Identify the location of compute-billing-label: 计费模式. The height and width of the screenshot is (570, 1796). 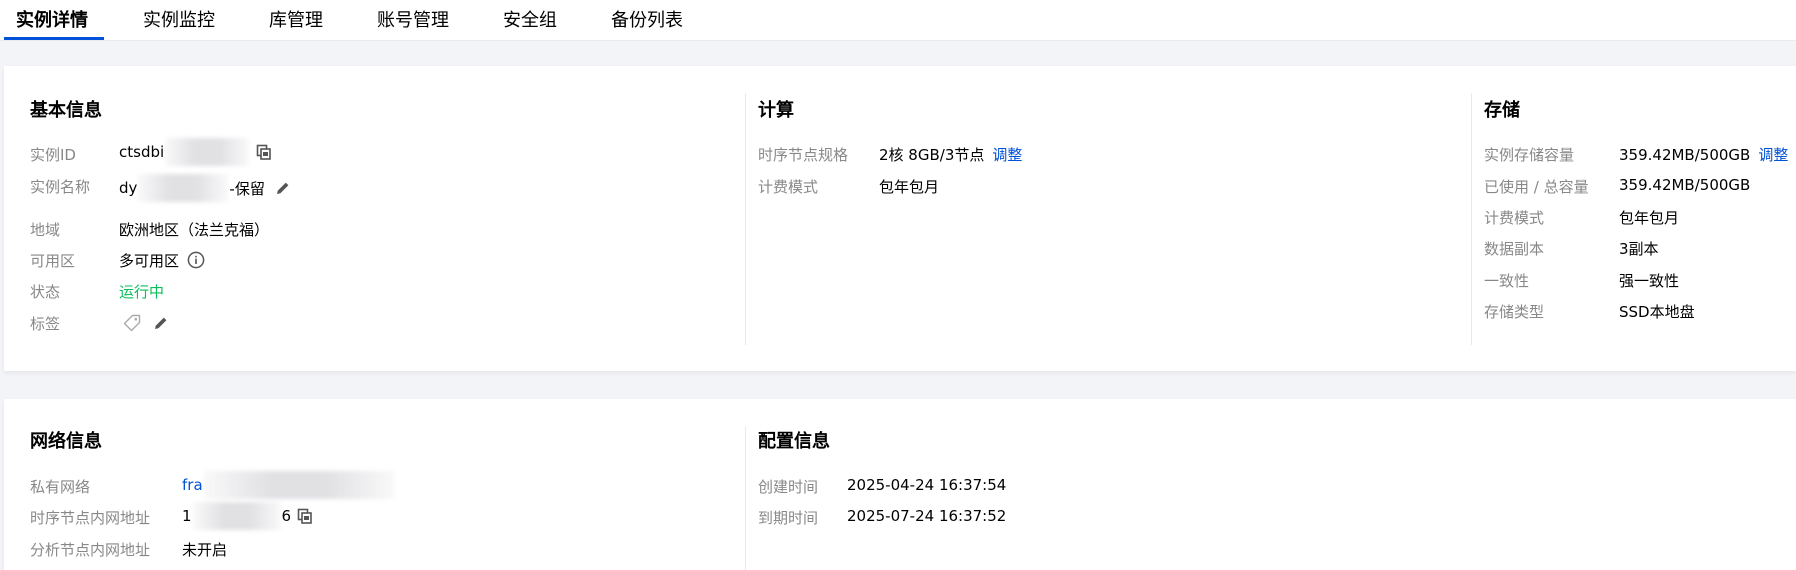
(788, 187).